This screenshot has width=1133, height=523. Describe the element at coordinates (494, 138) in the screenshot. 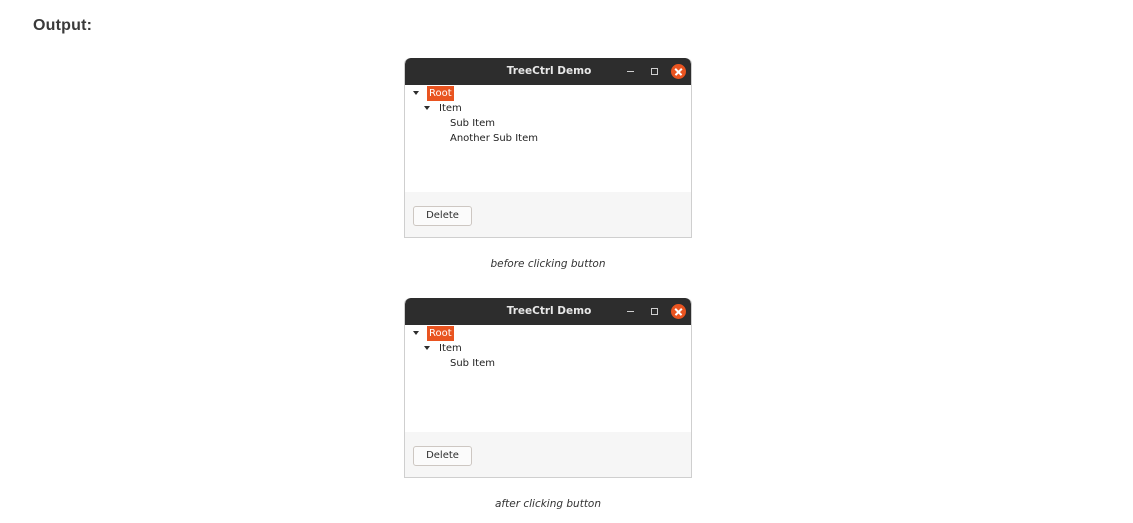

I see `tree-node-child: Another Sub Item` at that location.